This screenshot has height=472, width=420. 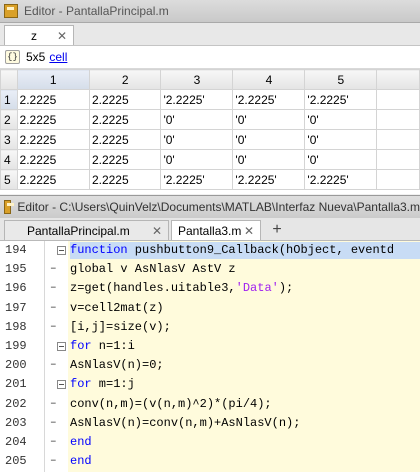 I want to click on code-token: m=1:j, so click(x=113, y=384).